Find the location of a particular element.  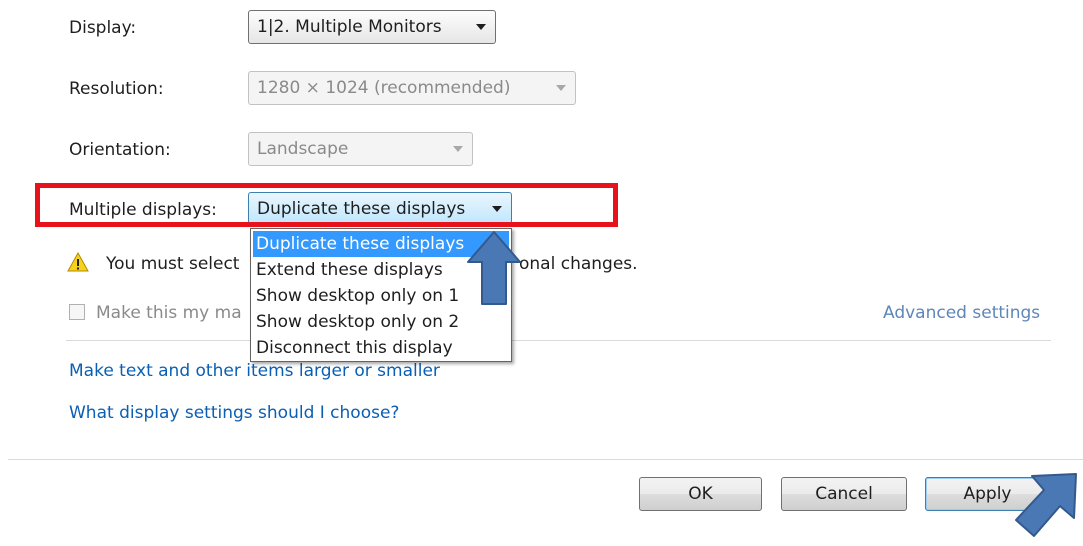

display-combo-value: 1|2. Multiple Monitors is located at coordinates (349, 27).